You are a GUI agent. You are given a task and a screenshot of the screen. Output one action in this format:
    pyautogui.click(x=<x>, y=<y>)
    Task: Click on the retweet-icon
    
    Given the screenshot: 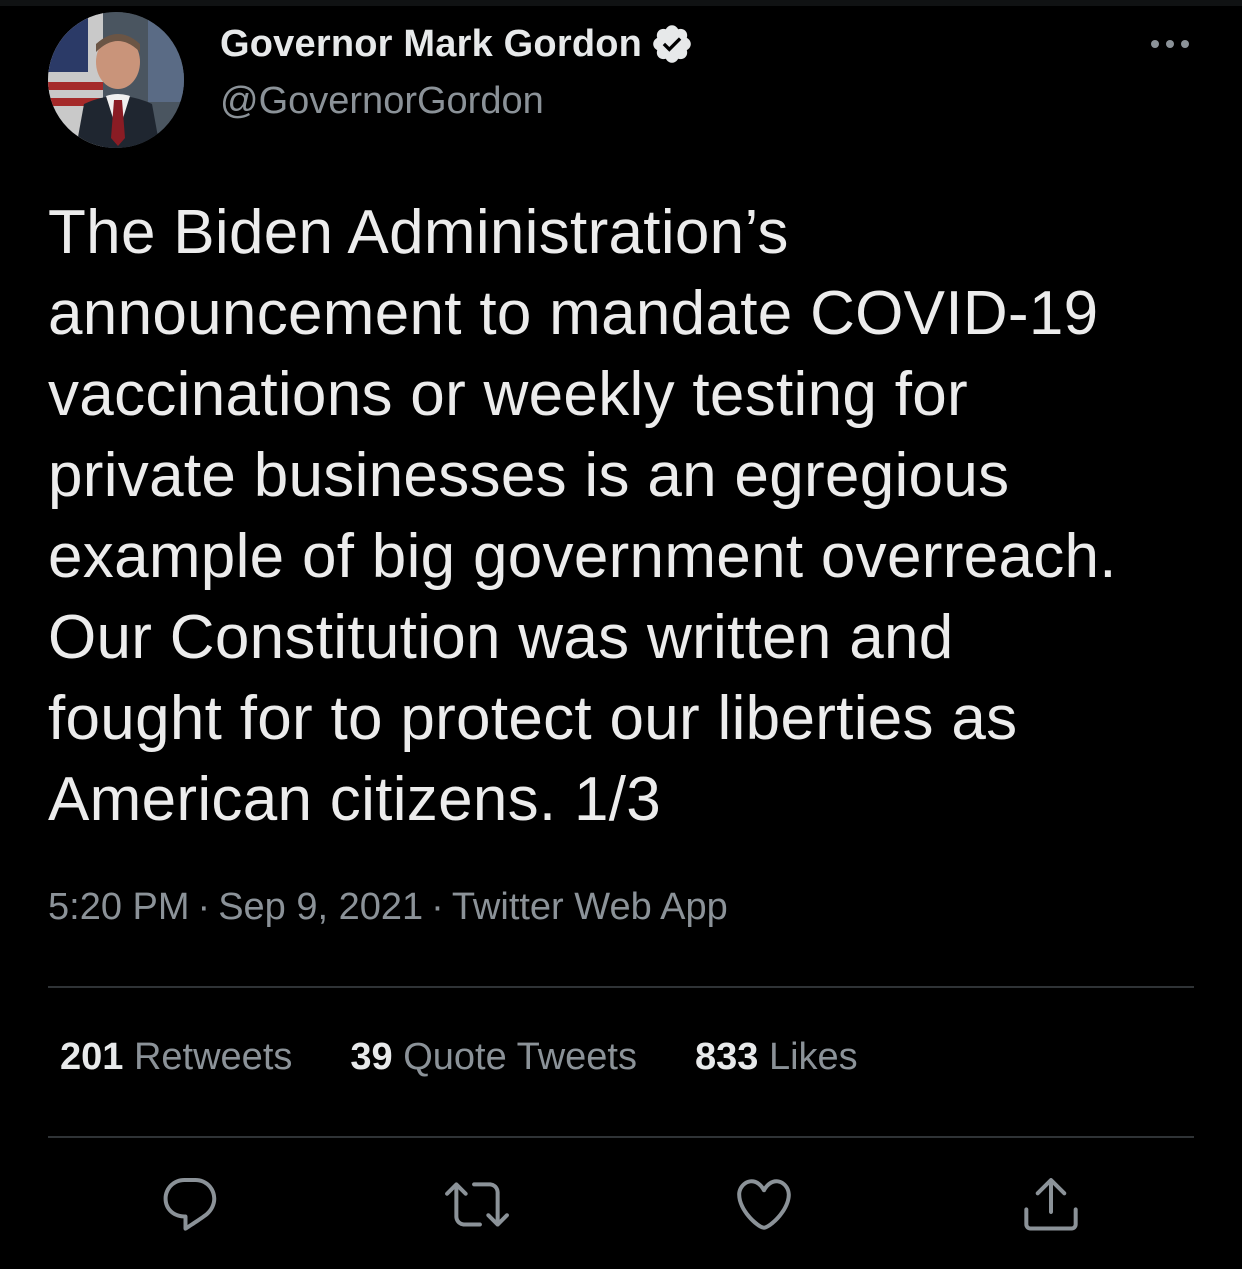 What is the action you would take?
    pyautogui.click(x=477, y=1204)
    